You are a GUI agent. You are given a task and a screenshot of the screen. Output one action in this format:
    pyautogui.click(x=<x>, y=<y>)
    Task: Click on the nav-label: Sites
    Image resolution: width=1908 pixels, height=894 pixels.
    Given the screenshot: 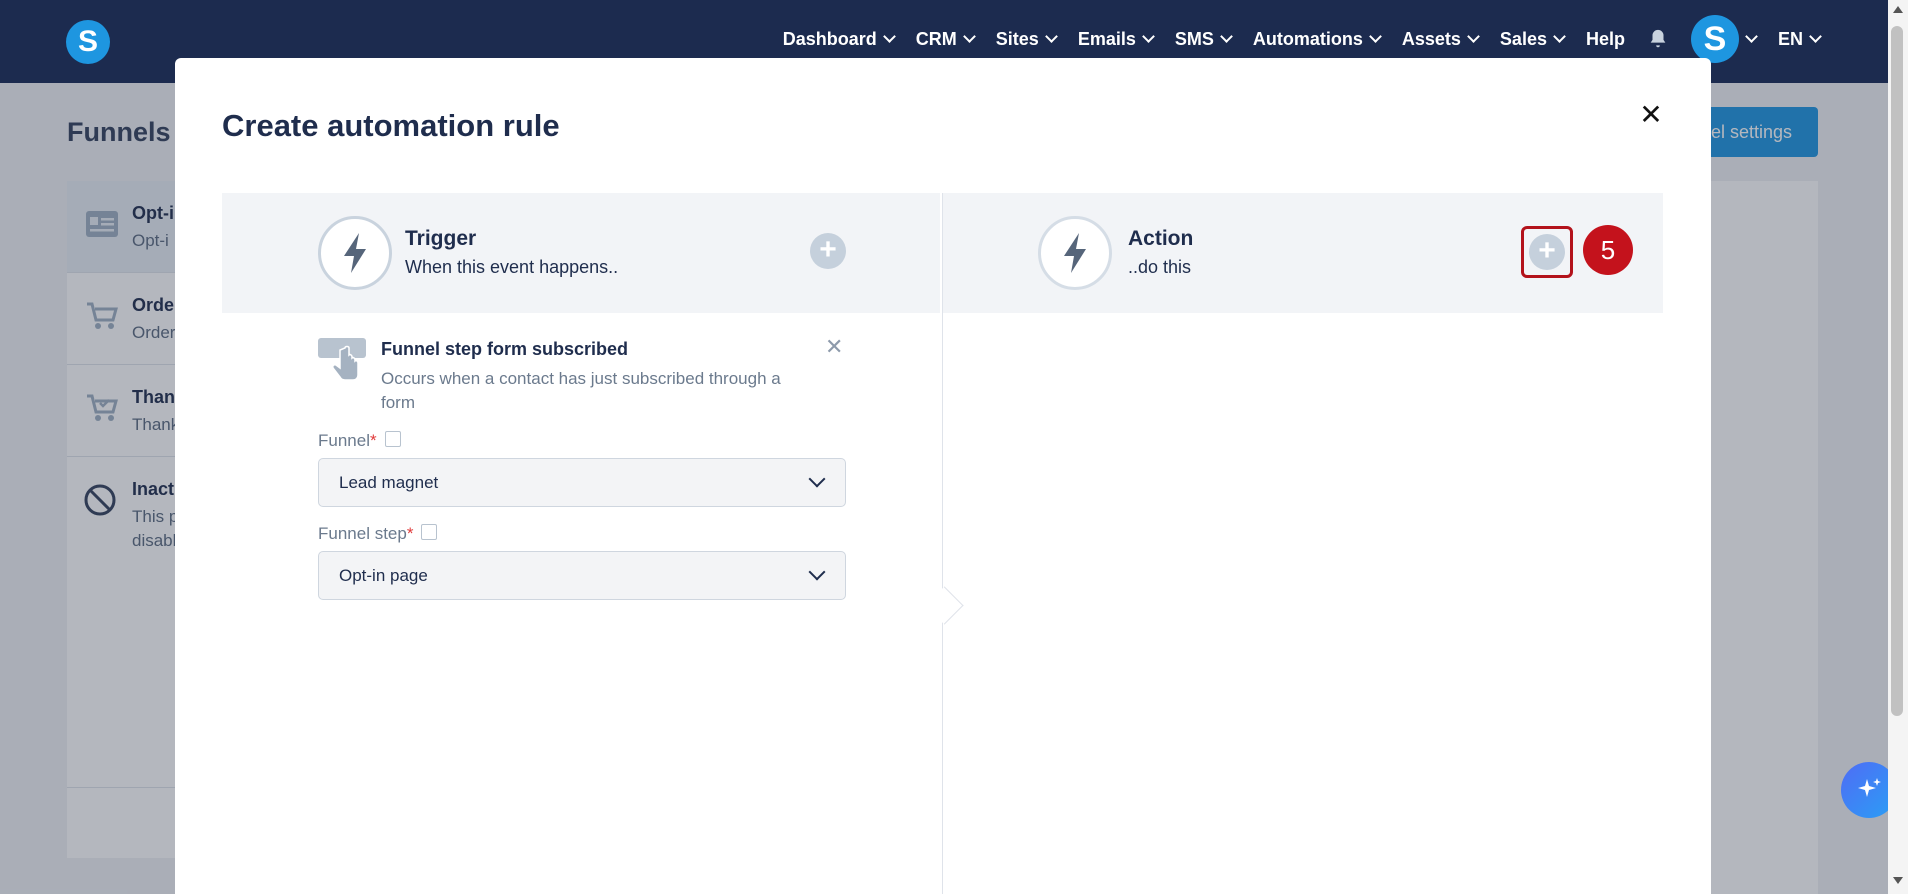 What is the action you would take?
    pyautogui.click(x=1017, y=38)
    